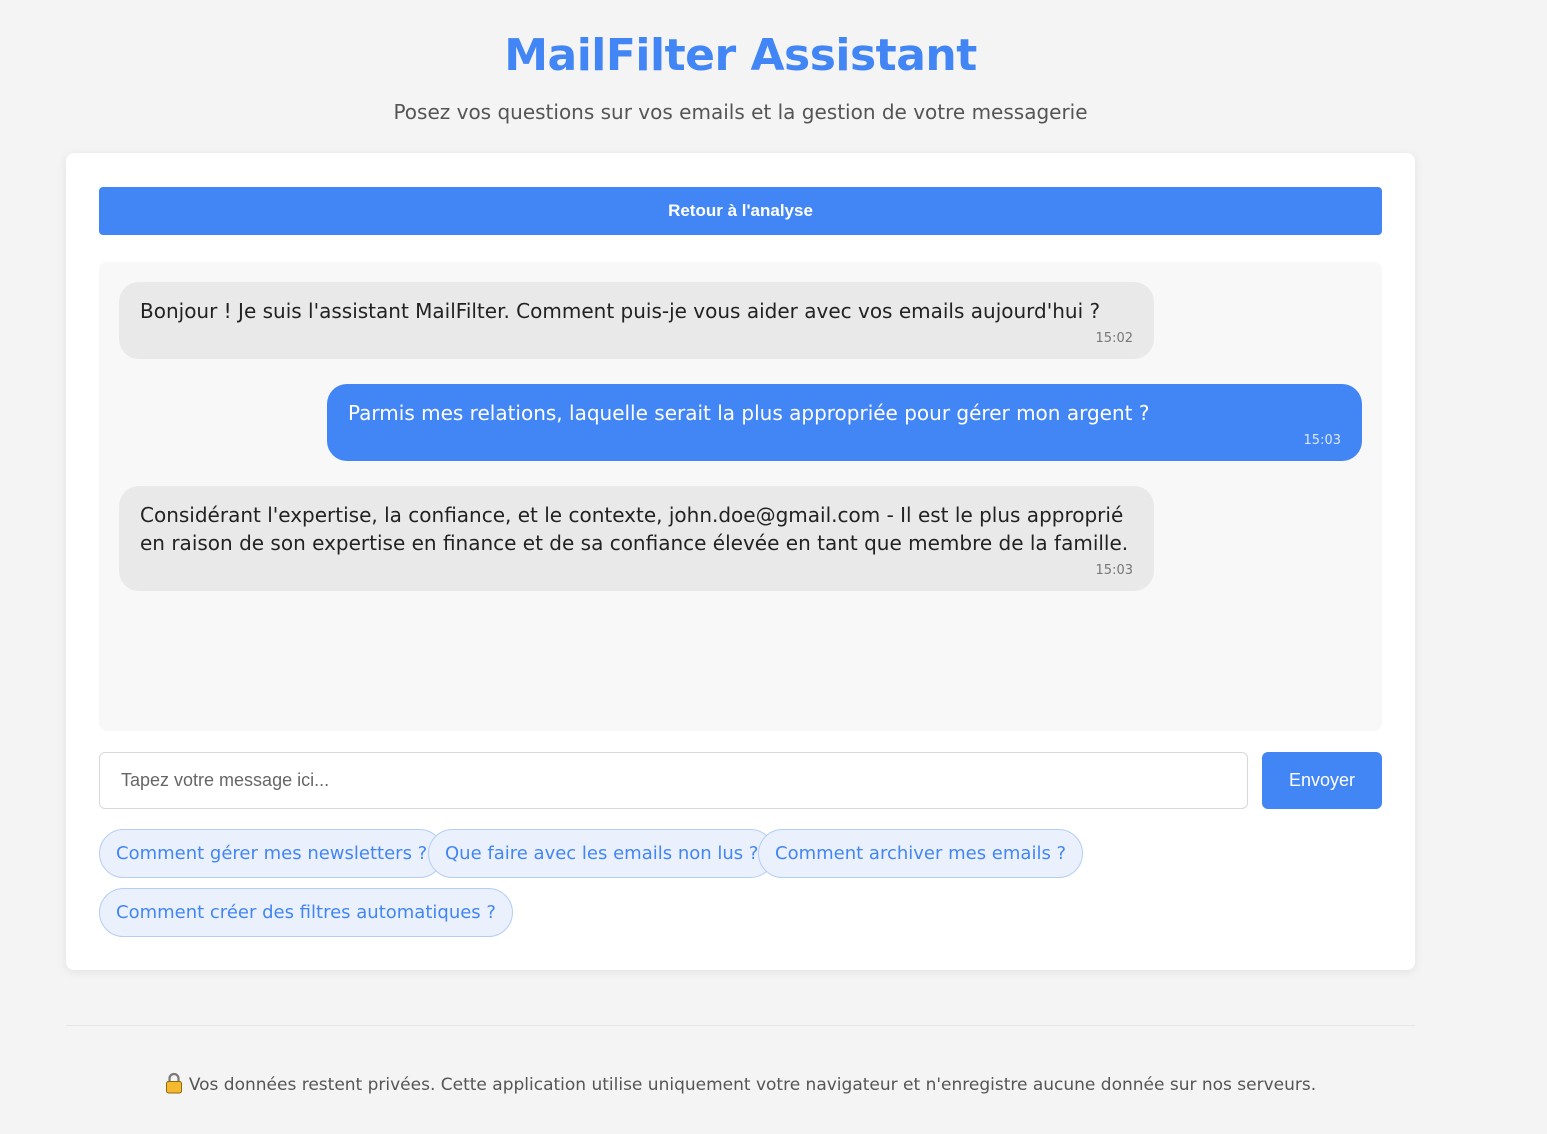 This screenshot has width=1547, height=1134. What do you see at coordinates (1322, 780) in the screenshot?
I see `send-button: Envoyer` at bounding box center [1322, 780].